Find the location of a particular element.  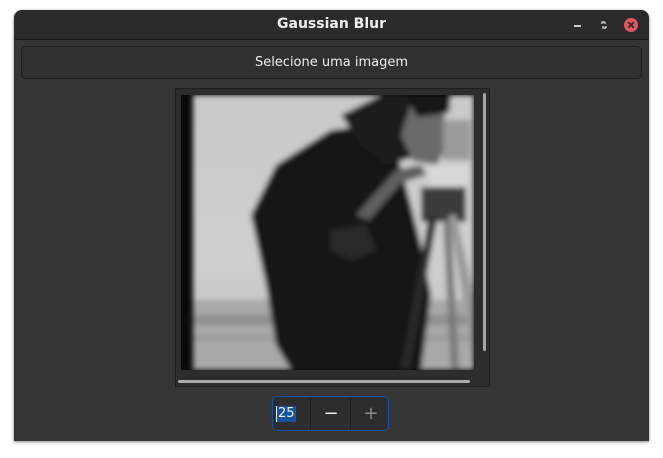

window-title: Gaussian Blur is located at coordinates (331, 24).